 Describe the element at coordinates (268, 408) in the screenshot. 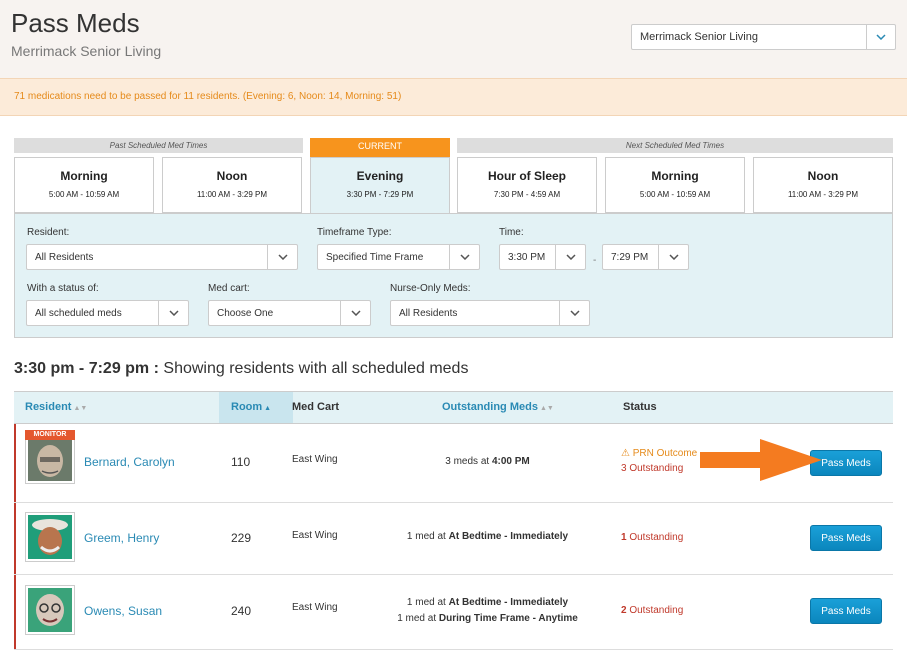

I see `sort-ascending-icon: ▲` at that location.